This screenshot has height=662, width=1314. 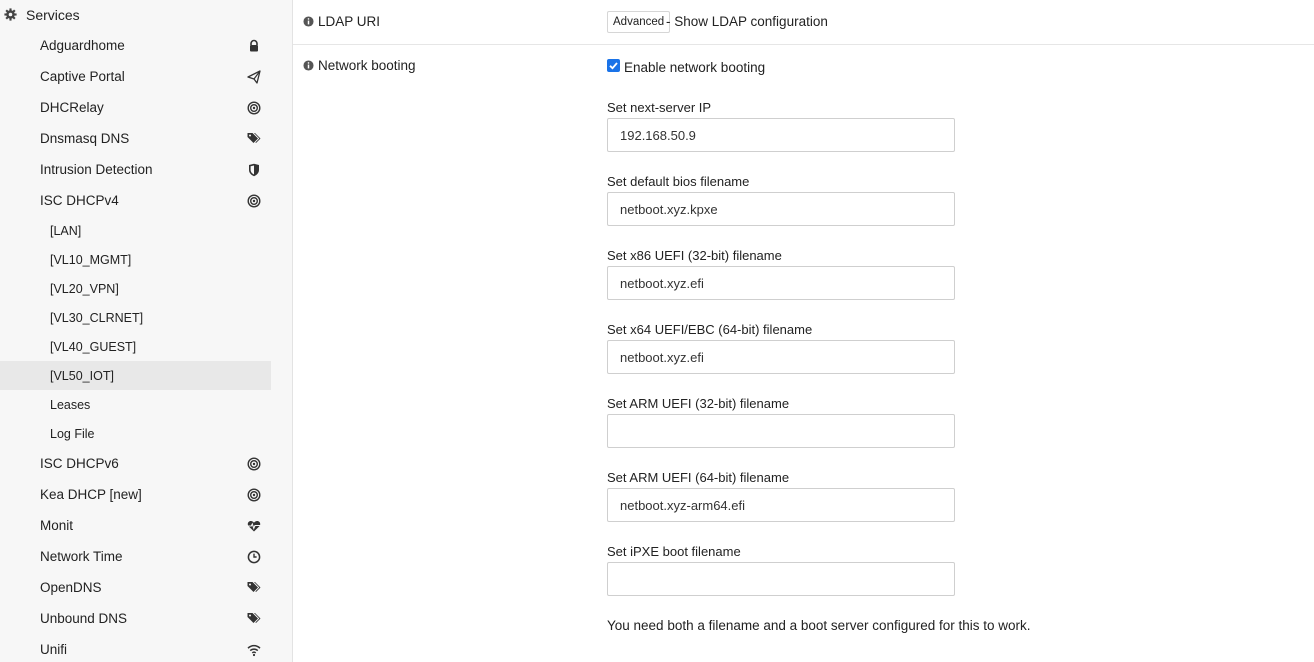 I want to click on sidebar-subitem-vl30-clrnet: [VL30_CLRNET], so click(x=135, y=317).